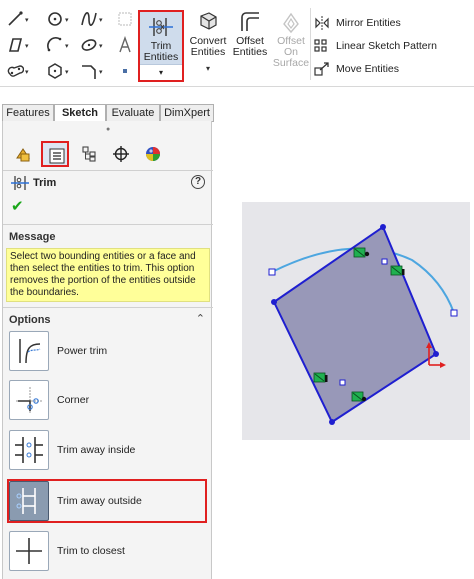 The height and width of the screenshot is (579, 474). Describe the element at coordinates (101, 46) in the screenshot. I see `ellipse-dropdown-icon: ▾` at that location.